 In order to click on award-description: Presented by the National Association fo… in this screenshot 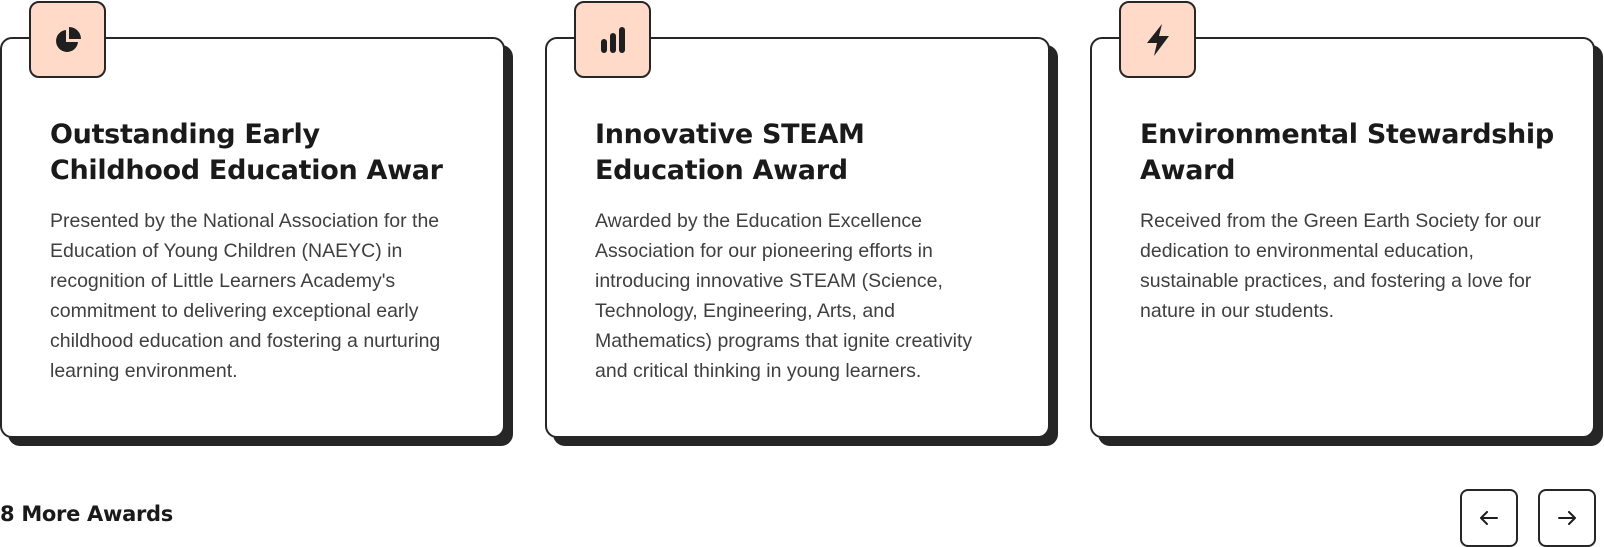, I will do `click(245, 296)`.